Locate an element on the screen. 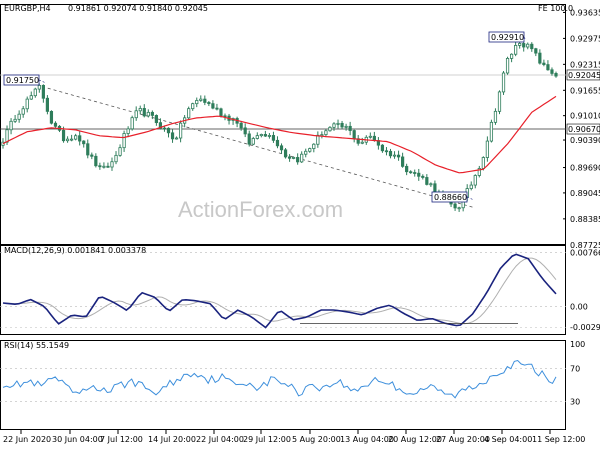 The height and width of the screenshot is (450, 600). current-price-label: 0.92045 is located at coordinates (584, 75).